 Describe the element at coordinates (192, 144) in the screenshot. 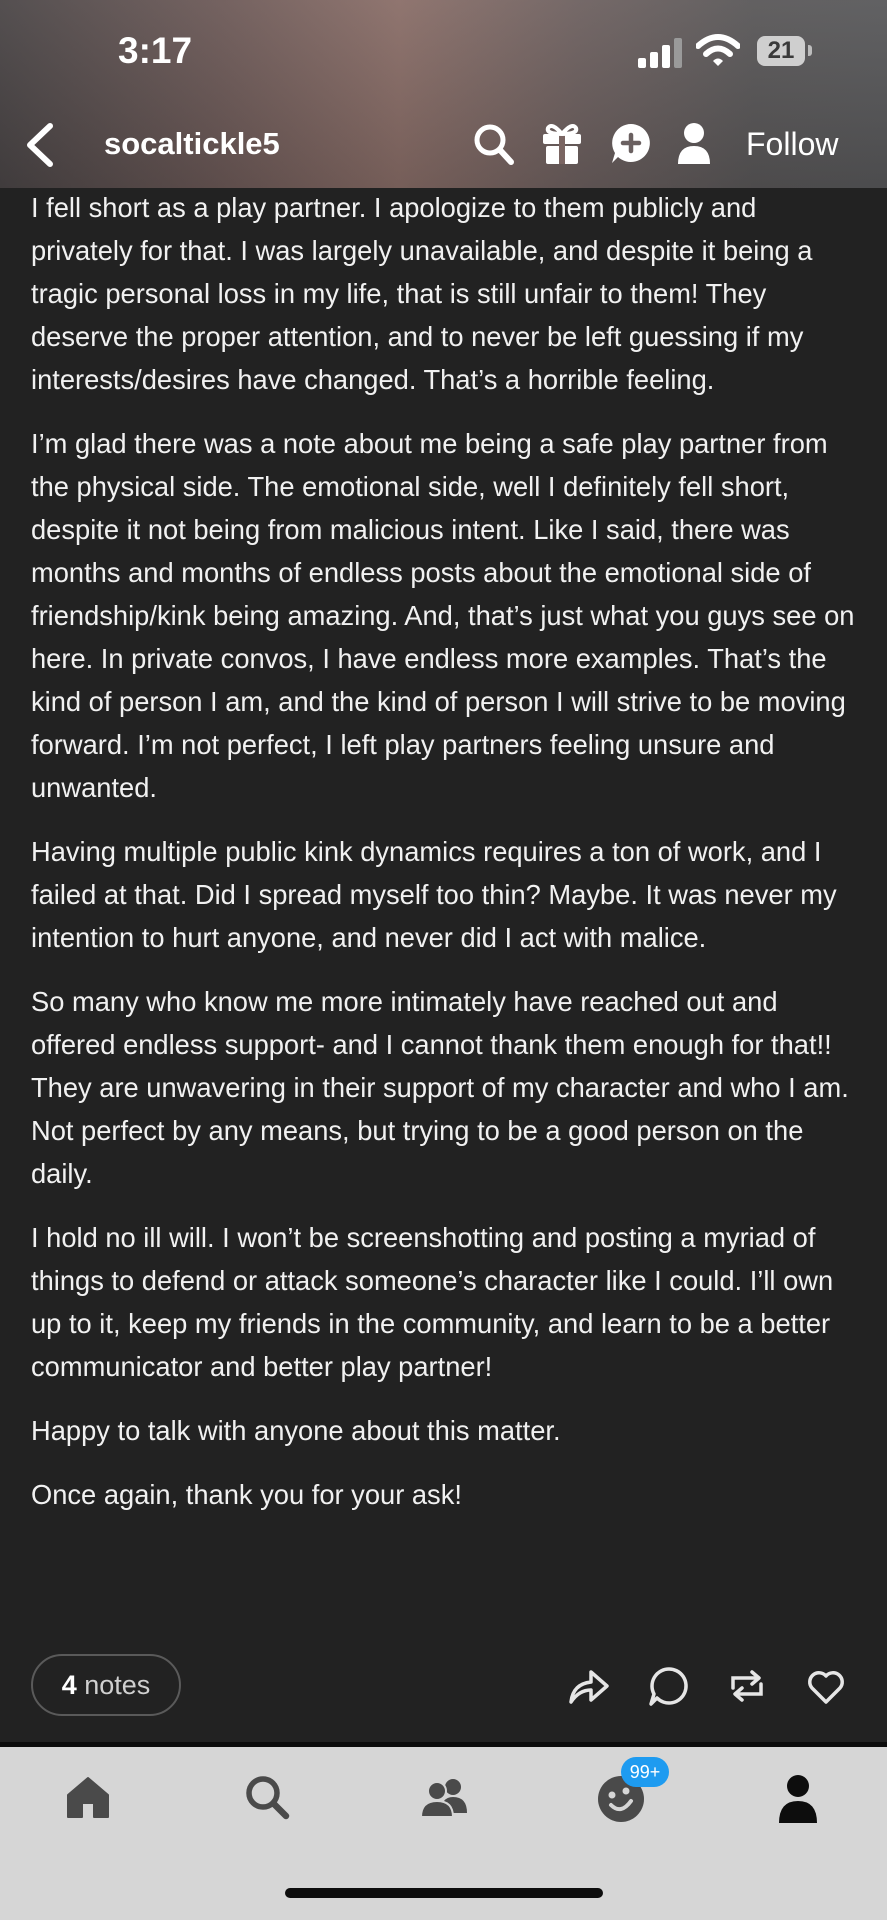

I see `blog-username: socaltickle5` at that location.